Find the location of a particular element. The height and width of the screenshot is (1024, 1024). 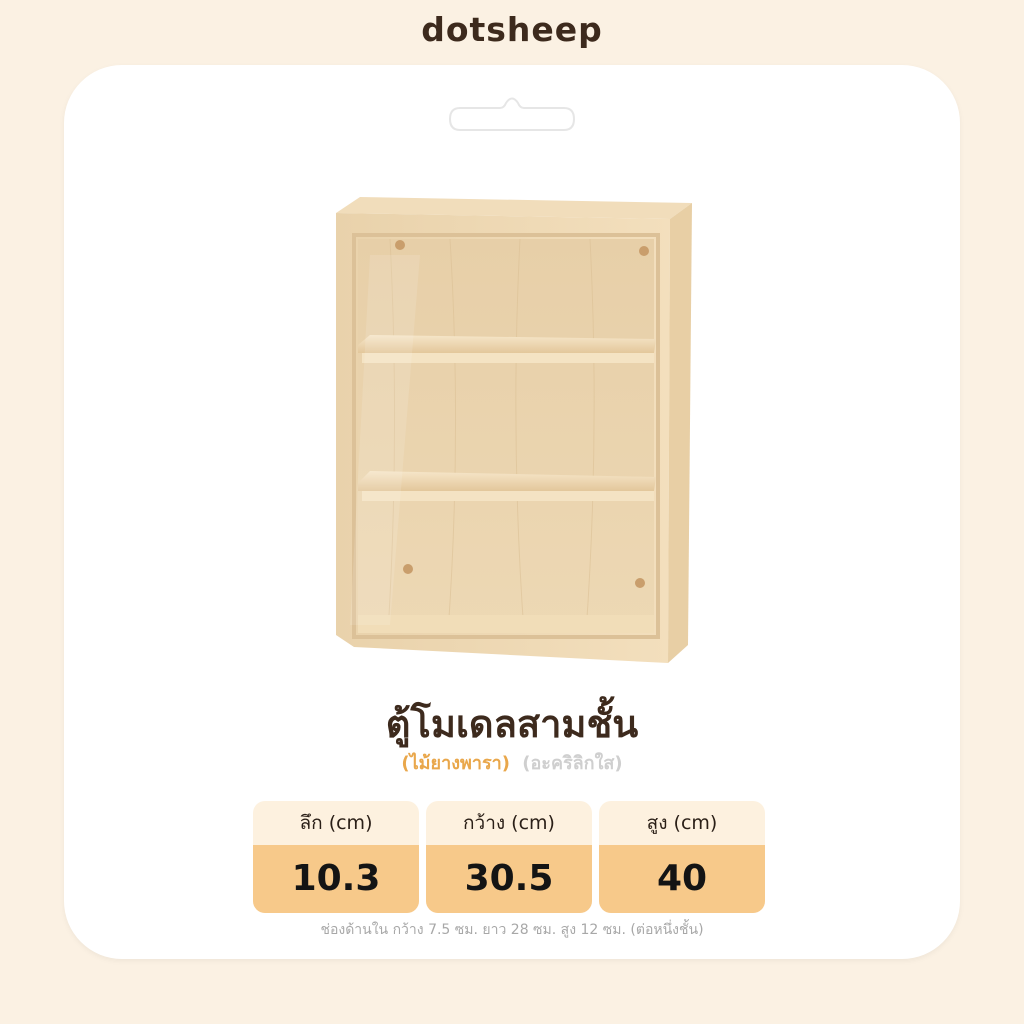

product-title: ตู้โมเดลสามชั้น is located at coordinates (512, 724).